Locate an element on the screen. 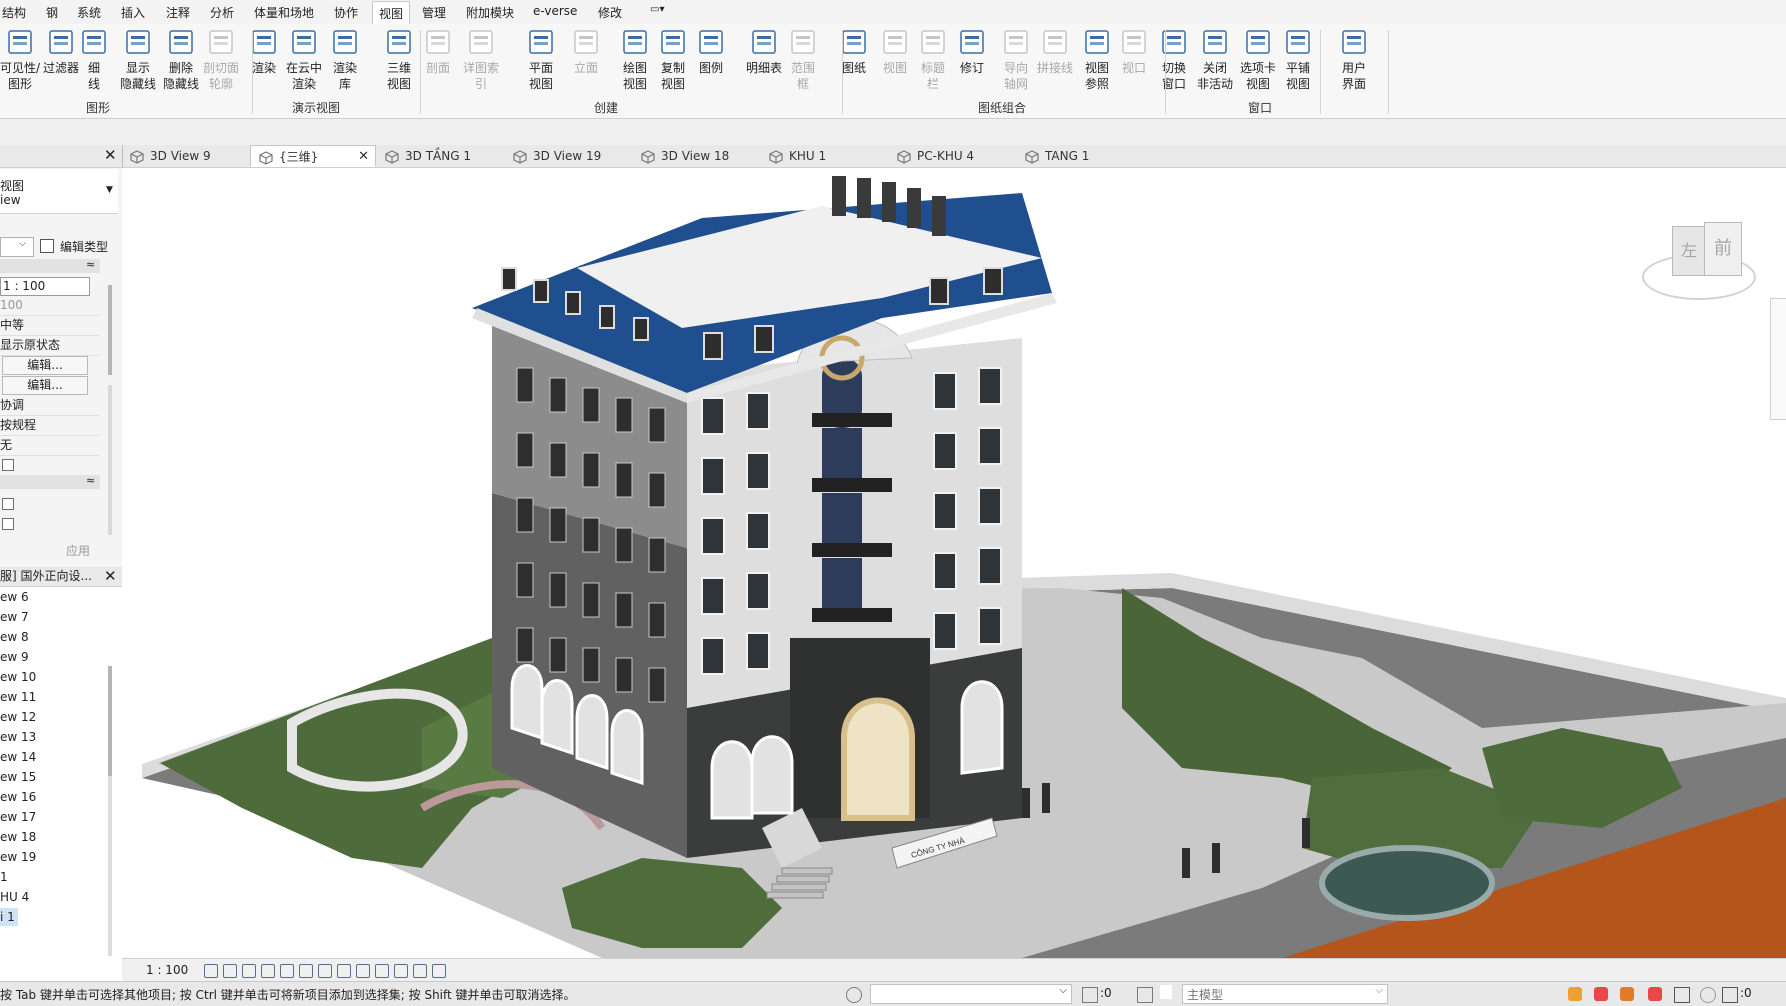 The height and width of the screenshot is (1006, 1786). sun-path-icon is located at coordinates (249, 971).